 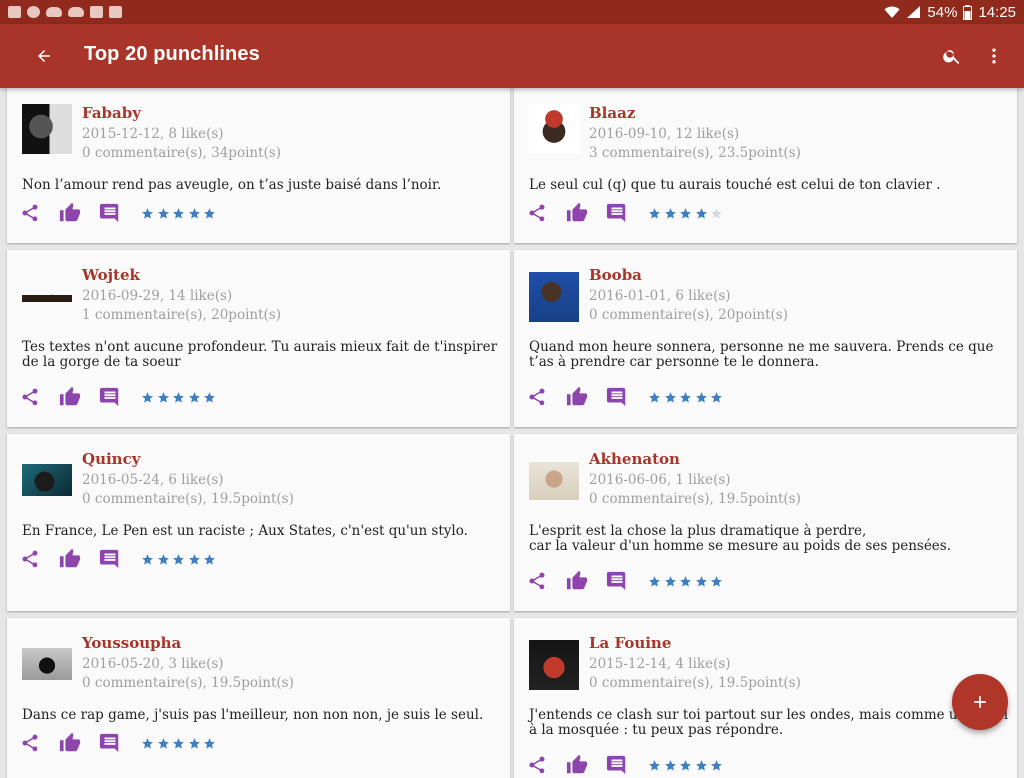 What do you see at coordinates (131, 643) in the screenshot?
I see `author-name: Youssoupha` at bounding box center [131, 643].